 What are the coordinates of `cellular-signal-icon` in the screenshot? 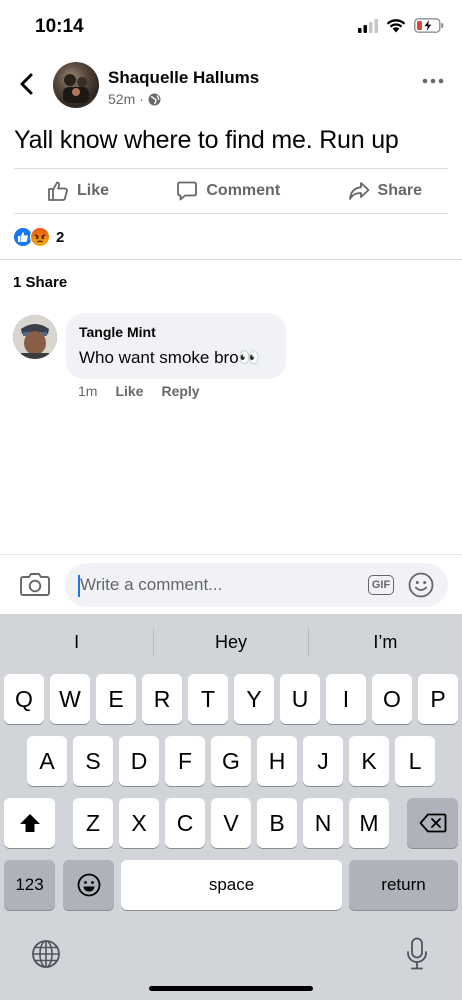 It's located at (368, 25).